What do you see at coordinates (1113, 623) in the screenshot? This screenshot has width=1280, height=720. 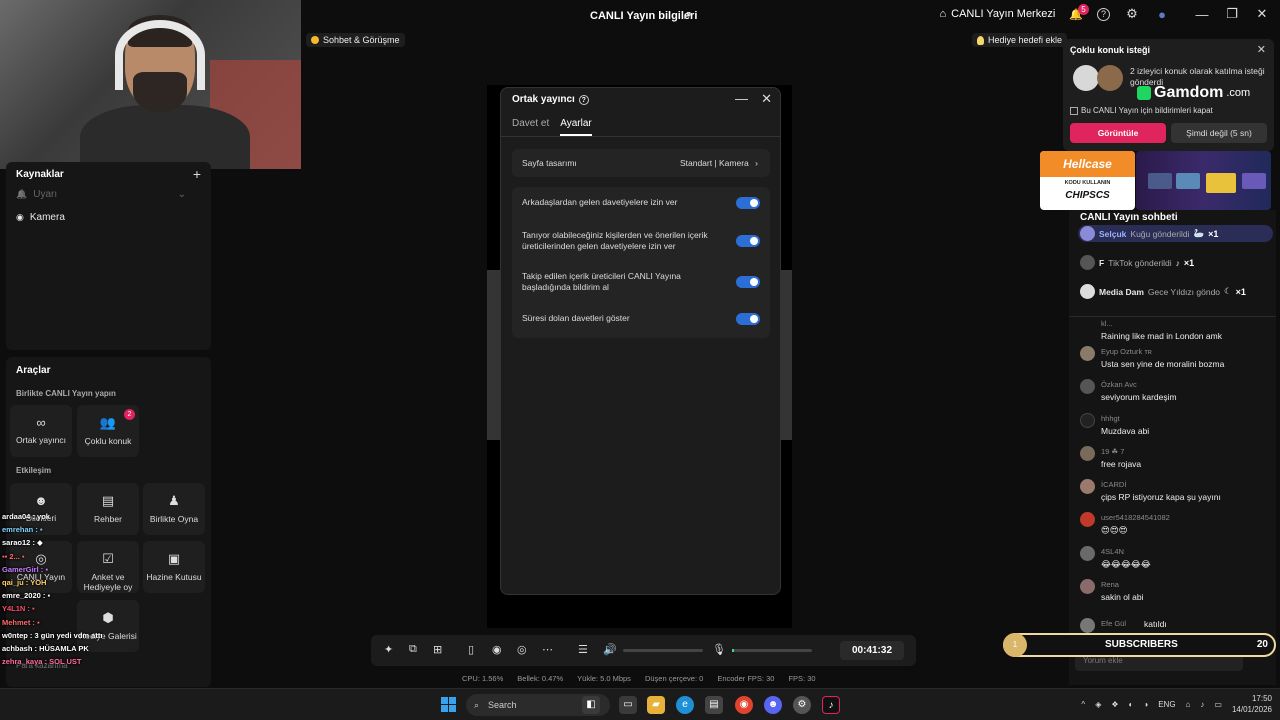 I see `chat-username: Efe Gül` at bounding box center [1113, 623].